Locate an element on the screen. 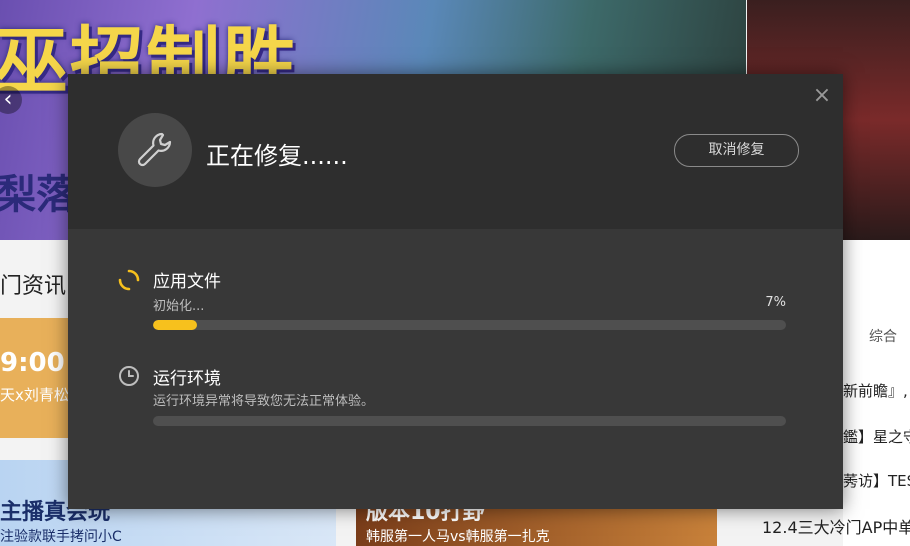  news-card-desc: 韩服第一人马vs韩服第一扎克 is located at coordinates (458, 537).